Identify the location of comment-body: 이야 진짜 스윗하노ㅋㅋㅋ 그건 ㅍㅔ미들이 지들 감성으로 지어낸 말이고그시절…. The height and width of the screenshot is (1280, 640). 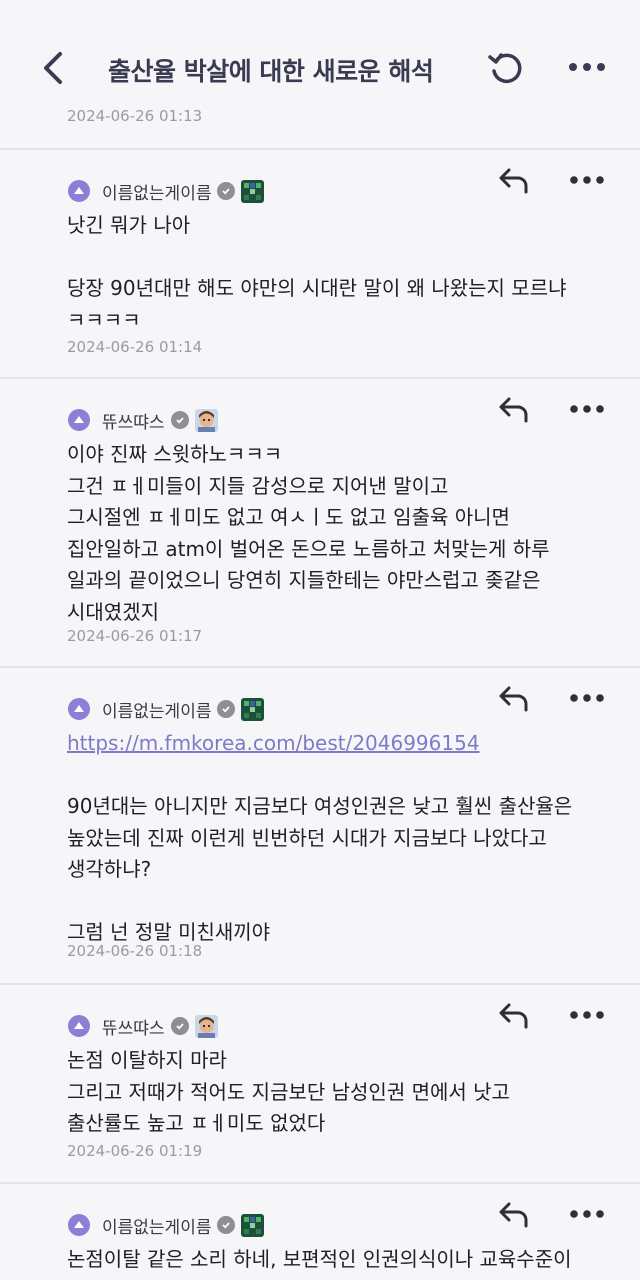
(347, 533).